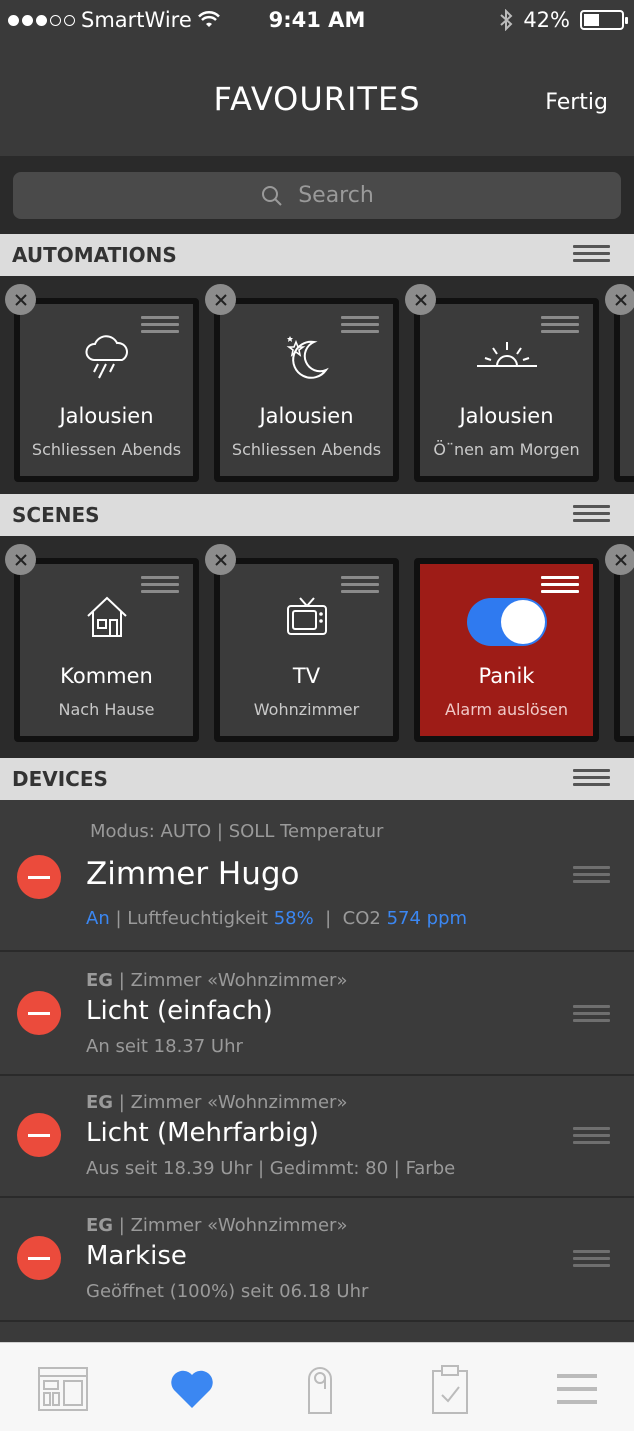 The height and width of the screenshot is (1431, 634). I want to click on section-header-scenes: SCENES, so click(317, 515).